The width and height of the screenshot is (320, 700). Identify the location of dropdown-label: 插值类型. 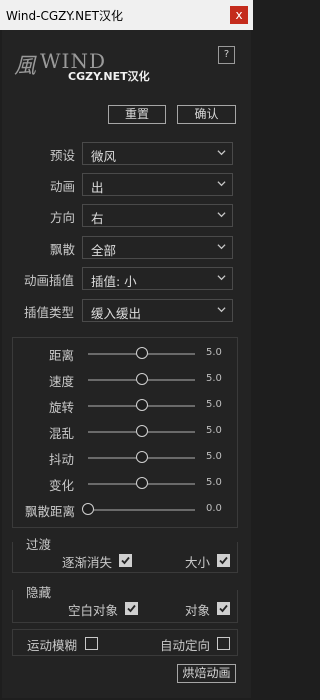
(49, 312).